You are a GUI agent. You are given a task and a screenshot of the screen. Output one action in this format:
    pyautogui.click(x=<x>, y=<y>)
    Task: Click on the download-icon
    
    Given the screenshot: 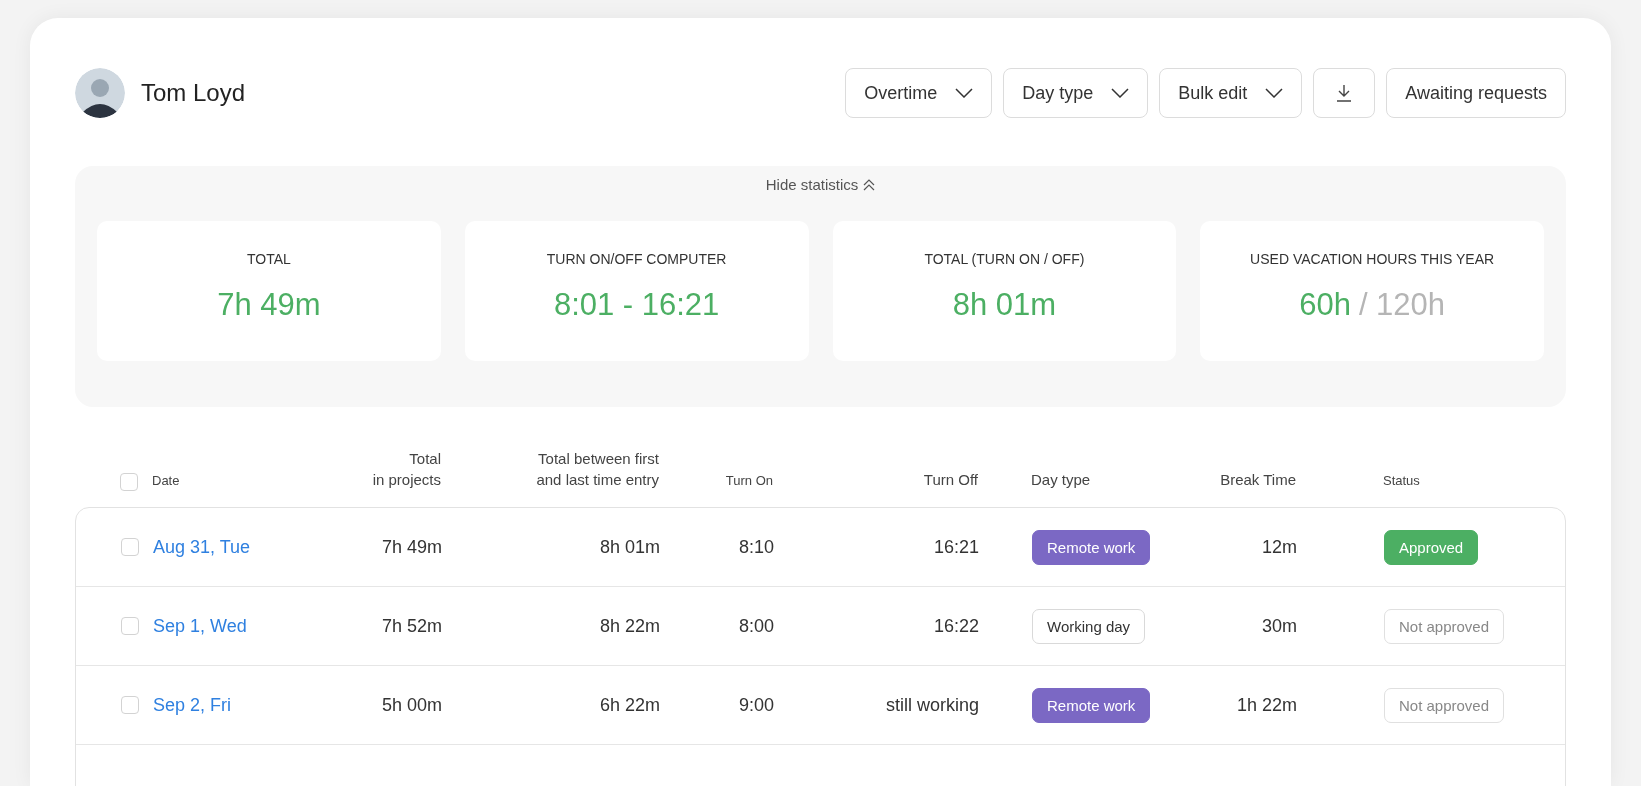 What is the action you would take?
    pyautogui.click(x=1344, y=93)
    